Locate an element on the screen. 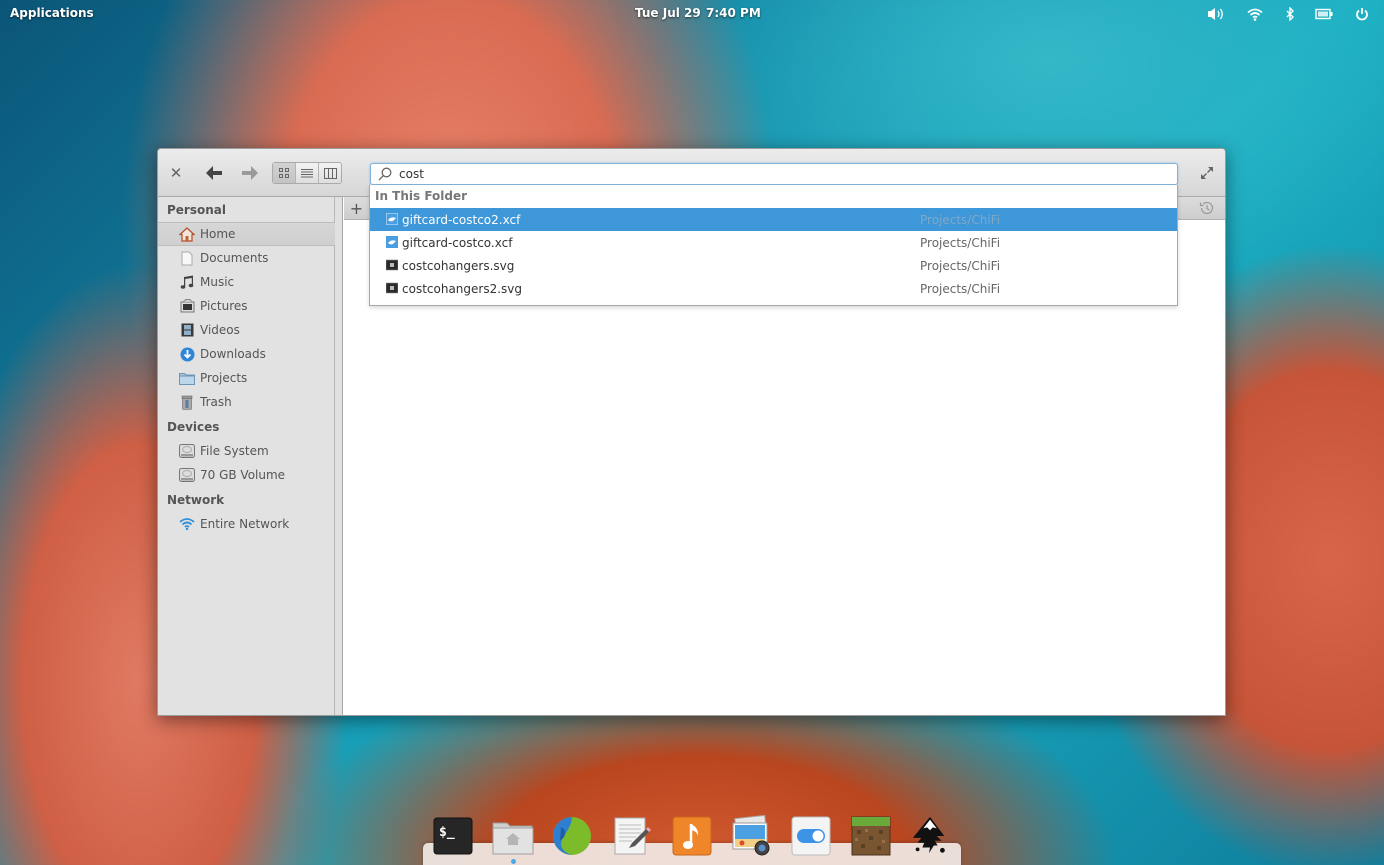 This screenshot has height=865, width=1384. maximize-icon is located at coordinates (1207, 173).